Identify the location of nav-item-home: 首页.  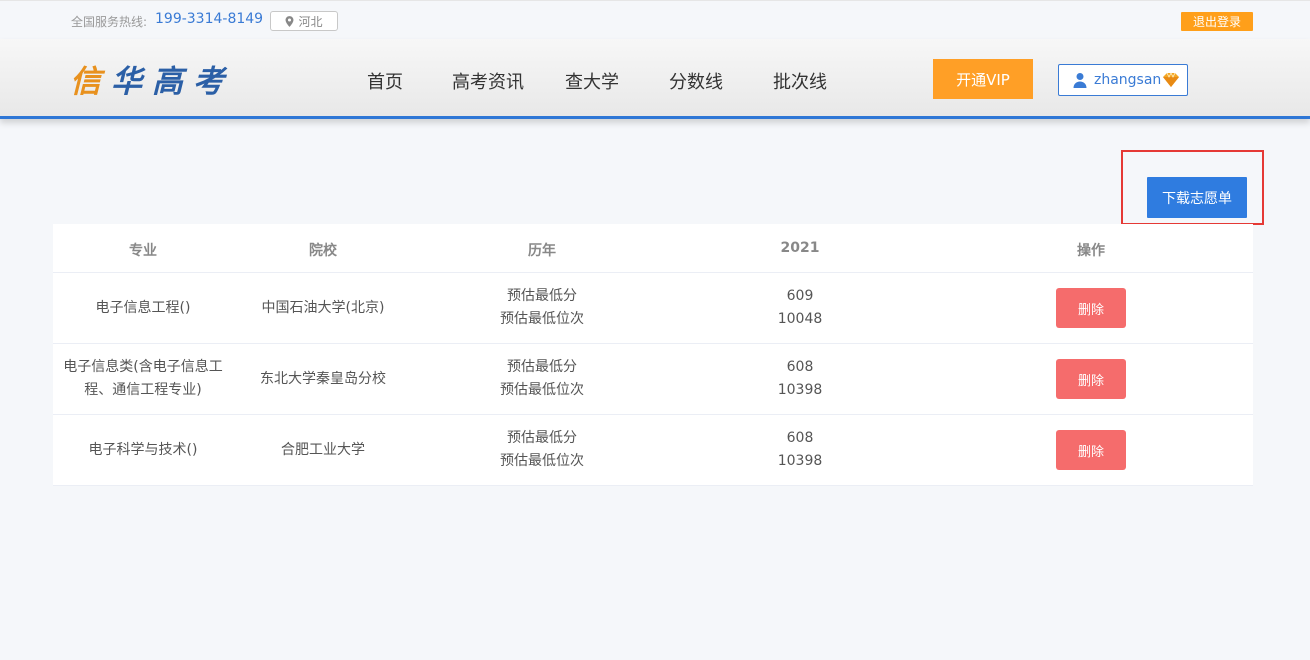
(385, 81).